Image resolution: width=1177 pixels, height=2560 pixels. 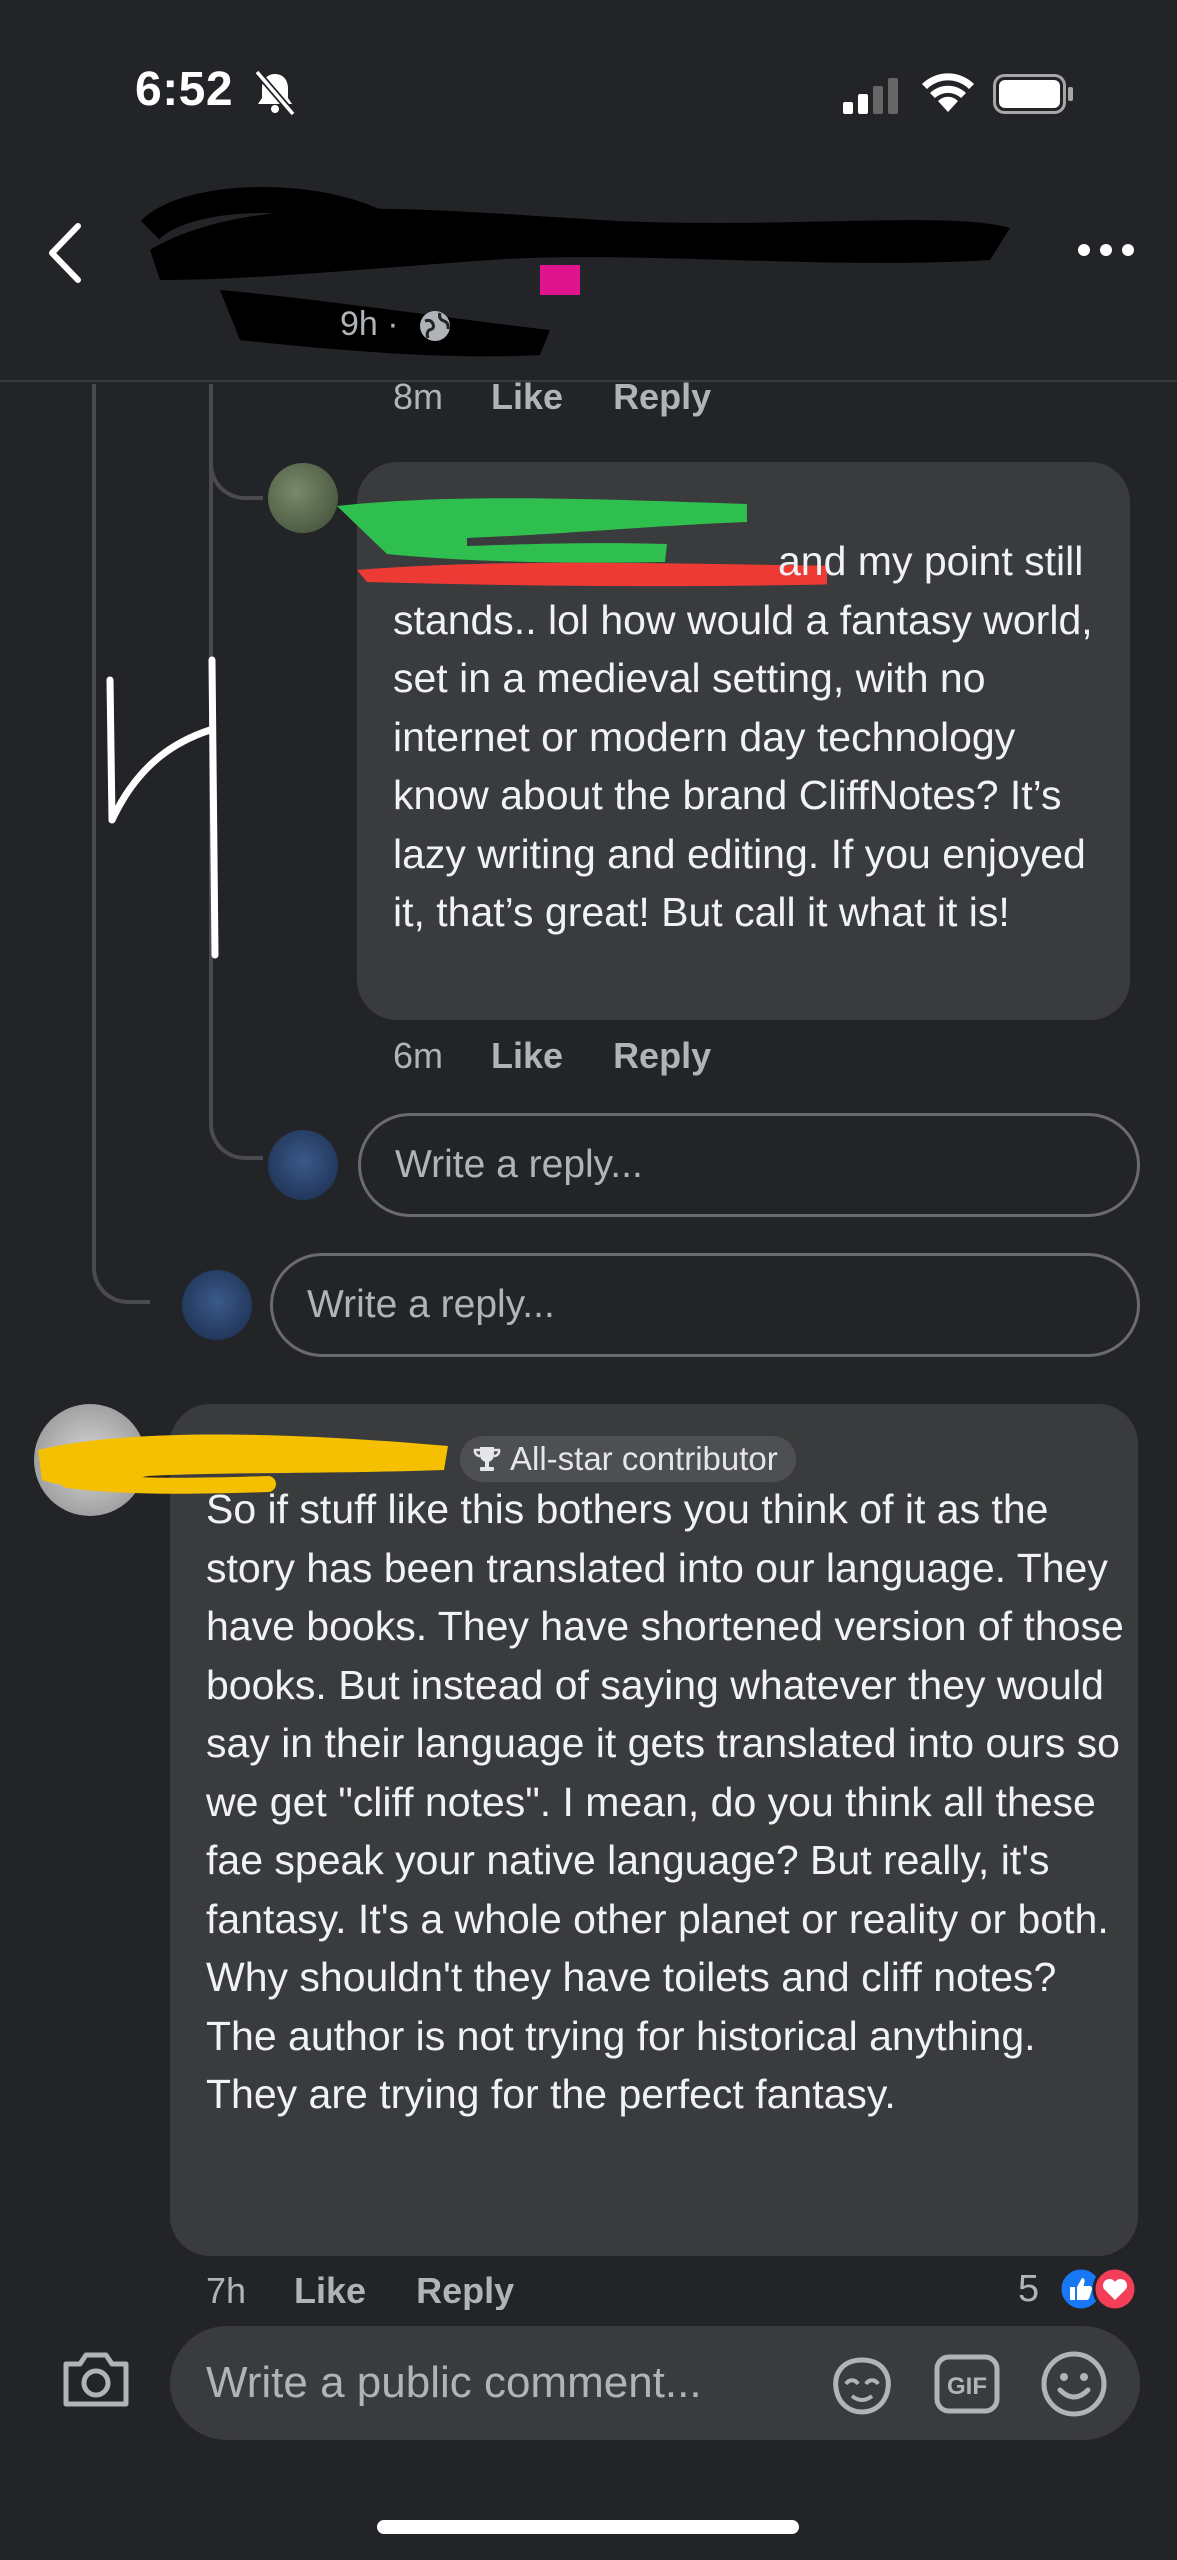 I want to click on bell-muted-icon, so click(x=275, y=93).